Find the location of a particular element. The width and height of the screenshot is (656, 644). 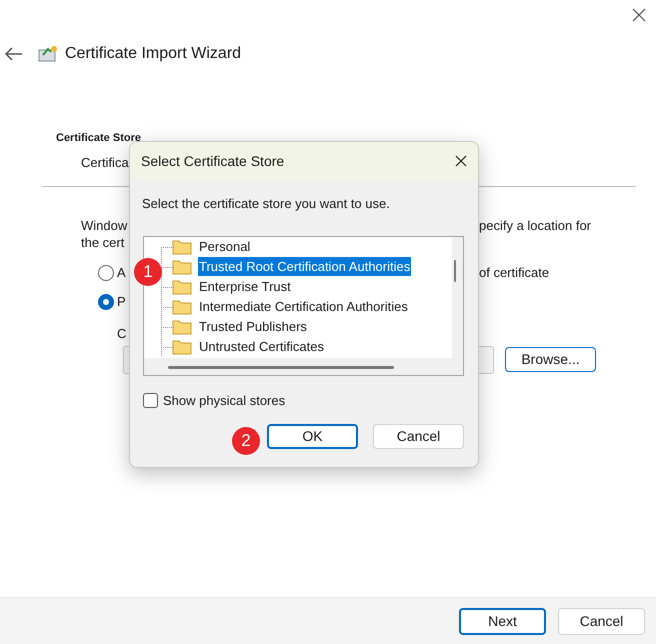

dialog-title: Select Certificate Store is located at coordinates (212, 161).